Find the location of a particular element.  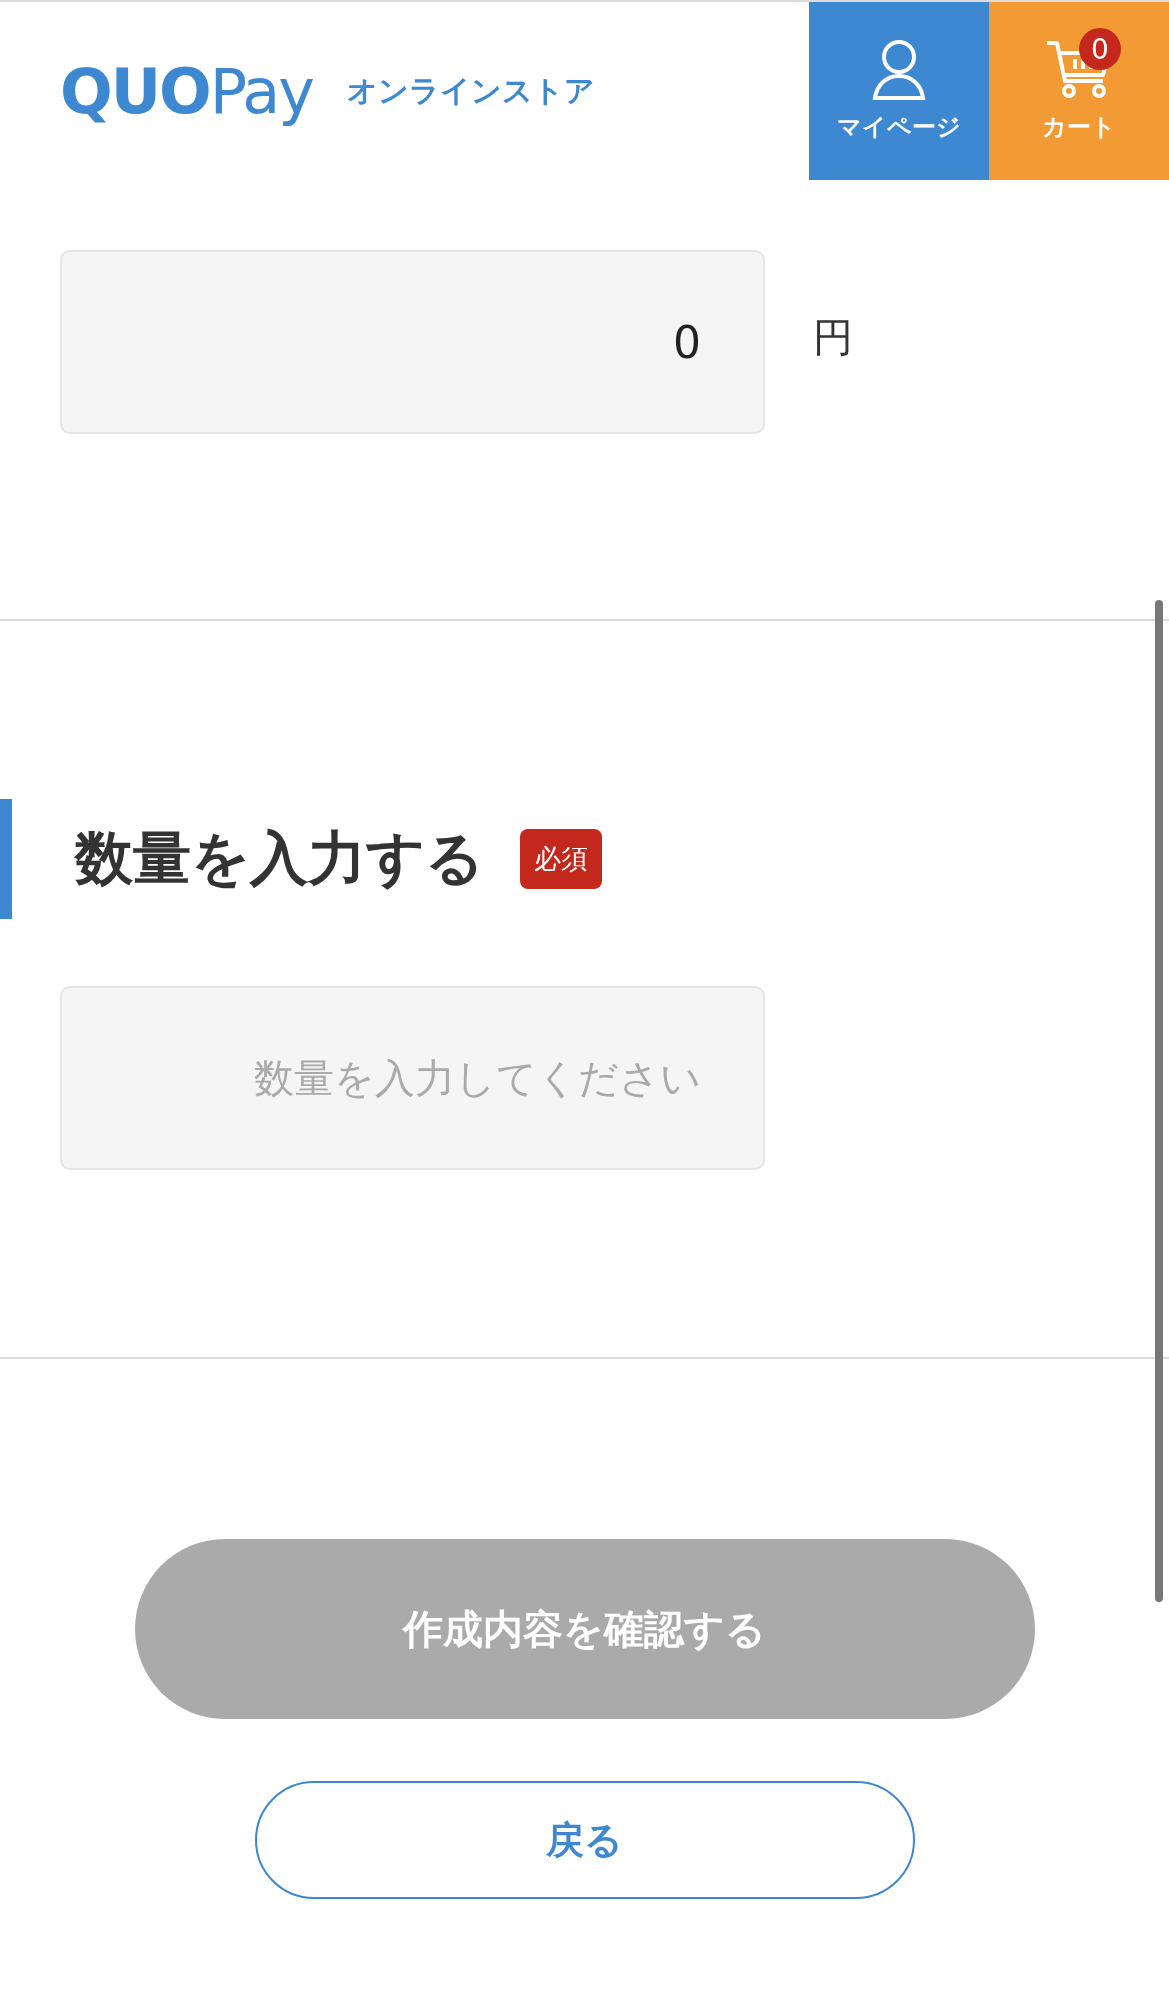

back-button: 戻る is located at coordinates (584, 1840).